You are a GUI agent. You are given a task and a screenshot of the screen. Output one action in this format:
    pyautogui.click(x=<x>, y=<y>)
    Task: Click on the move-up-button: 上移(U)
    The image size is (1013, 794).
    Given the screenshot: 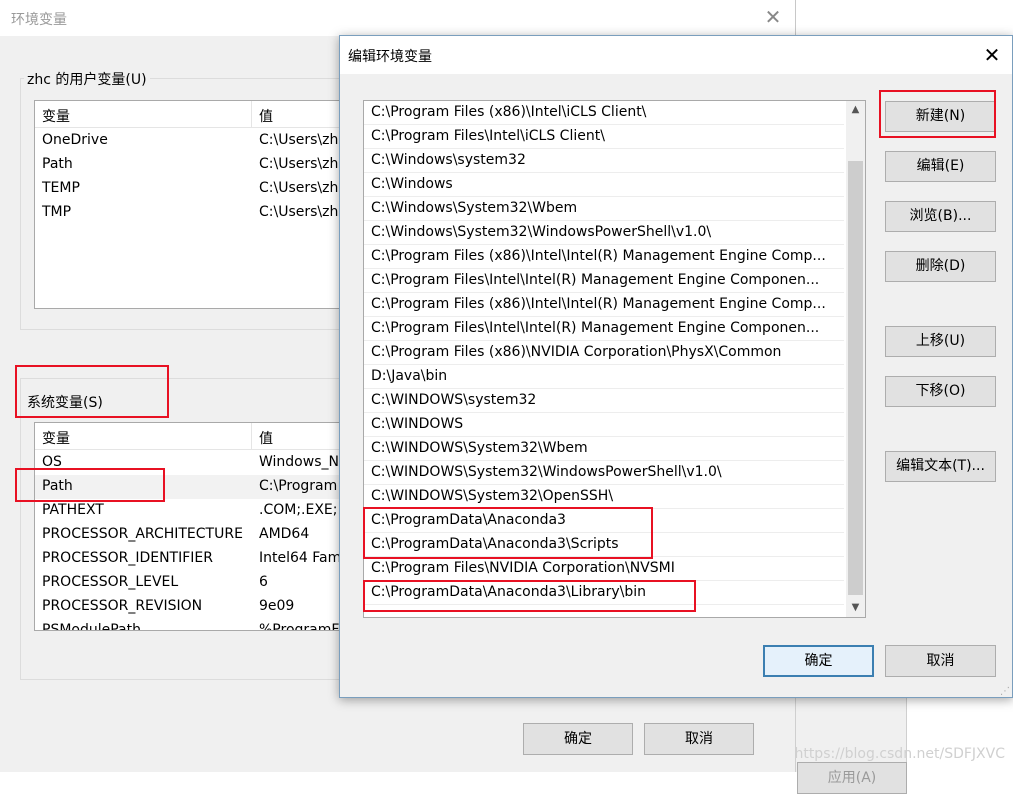 What is the action you would take?
    pyautogui.click(x=940, y=341)
    